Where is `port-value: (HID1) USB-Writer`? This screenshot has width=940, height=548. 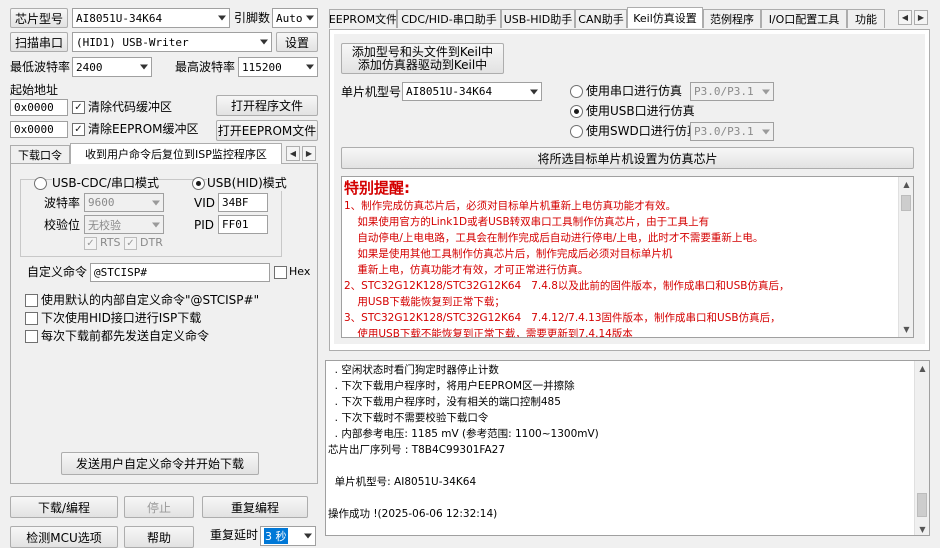 port-value: (HID1) USB-Writer is located at coordinates (132, 42).